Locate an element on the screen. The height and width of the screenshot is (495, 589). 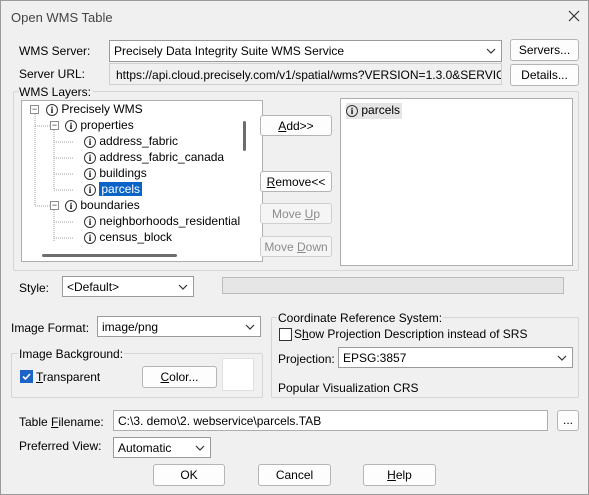
image-format-select: image/png is located at coordinates (179, 326).